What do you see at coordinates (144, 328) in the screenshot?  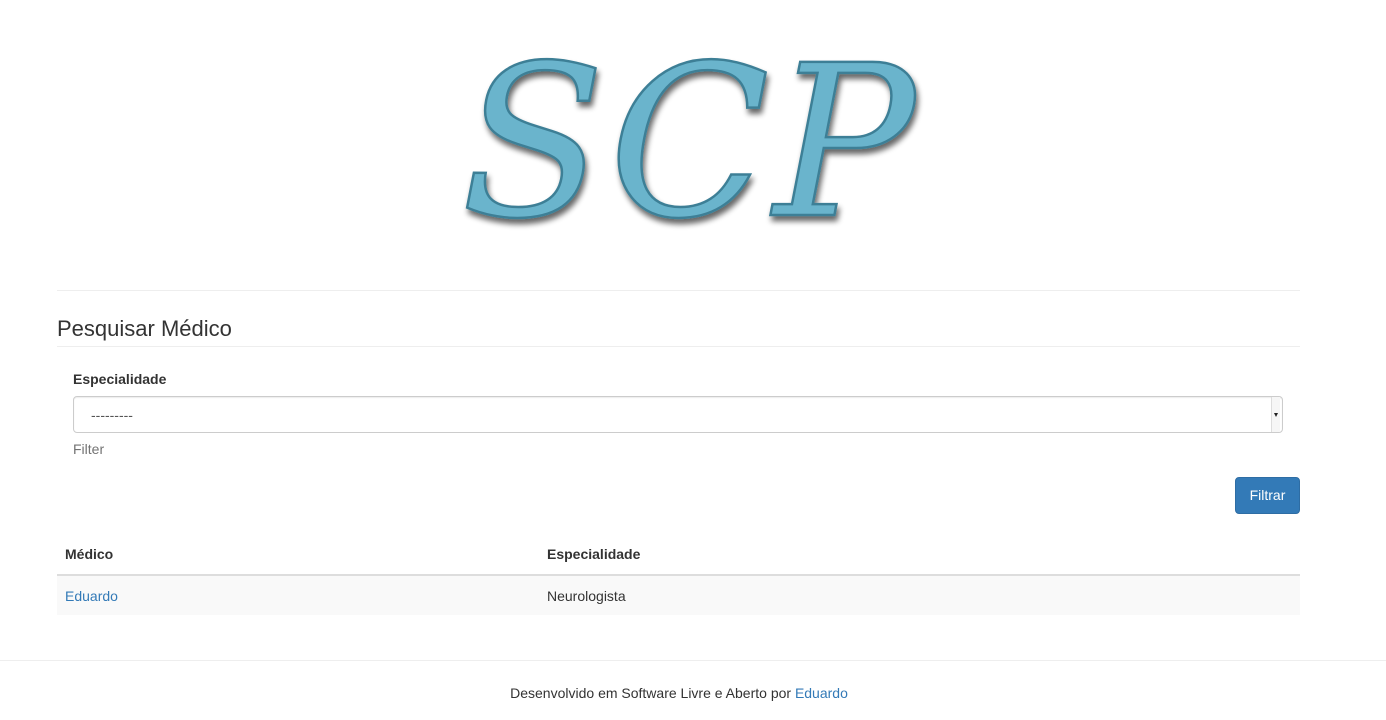 I see `page-title: Pesquisar Médico` at bounding box center [144, 328].